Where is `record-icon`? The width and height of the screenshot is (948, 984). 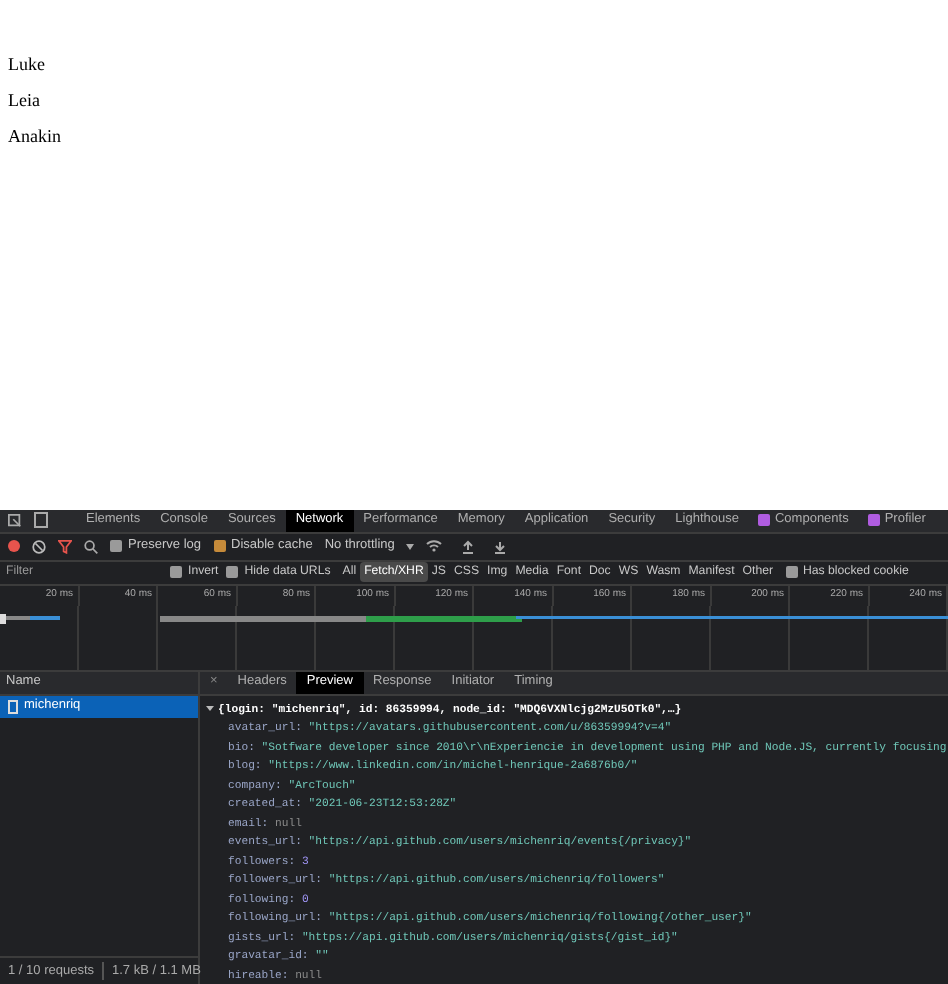
record-icon is located at coordinates (14, 546).